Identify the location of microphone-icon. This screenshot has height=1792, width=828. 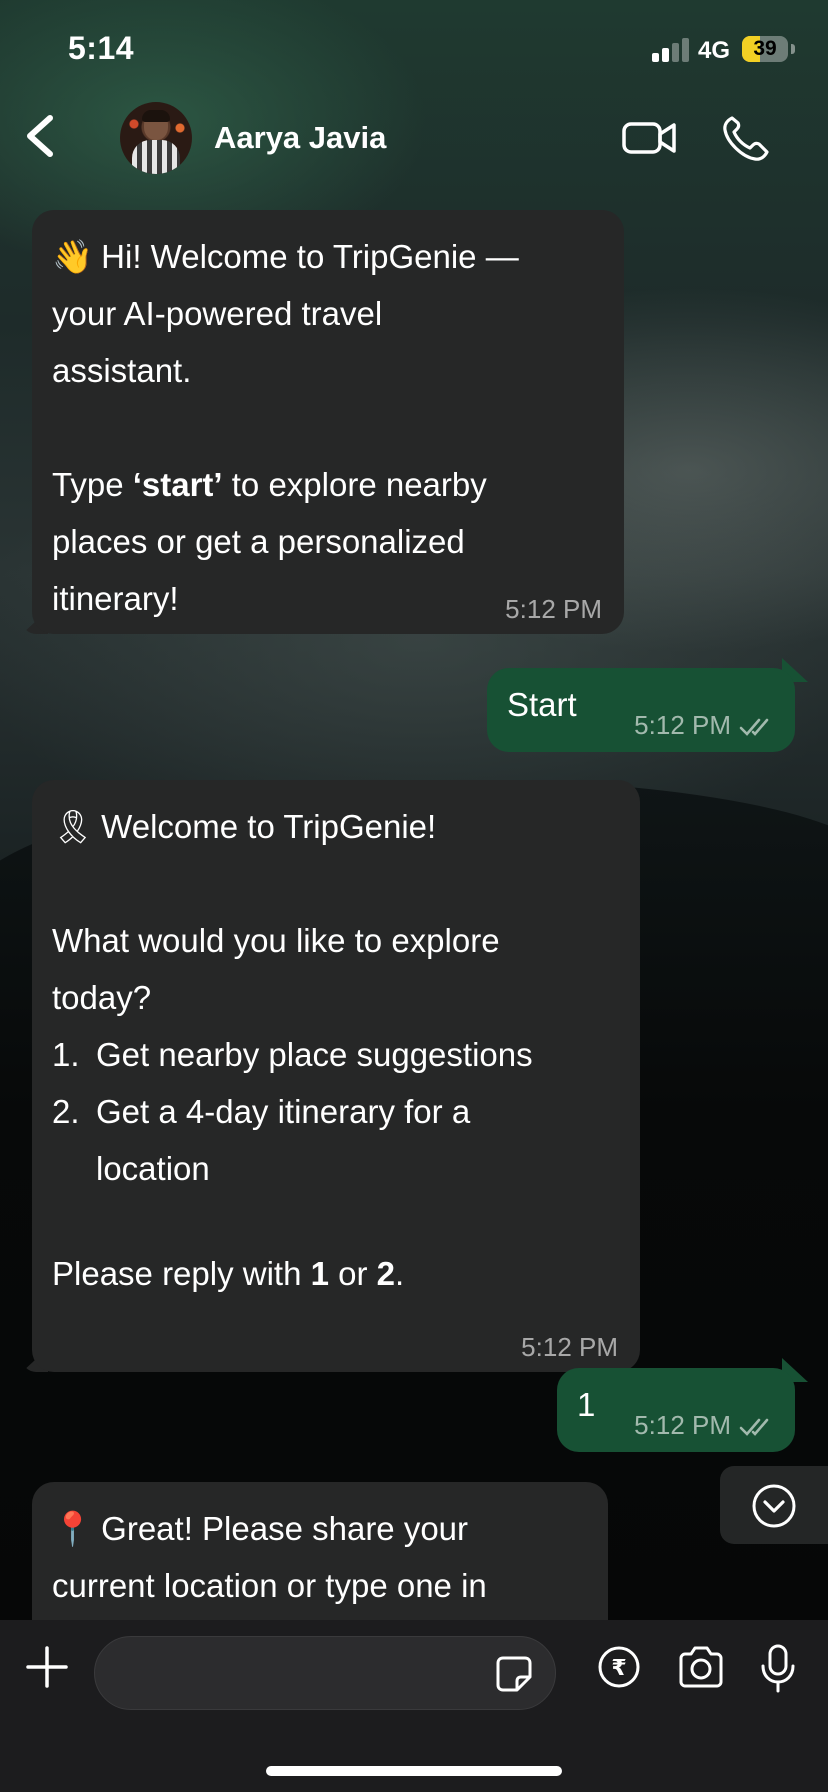
(778, 1671).